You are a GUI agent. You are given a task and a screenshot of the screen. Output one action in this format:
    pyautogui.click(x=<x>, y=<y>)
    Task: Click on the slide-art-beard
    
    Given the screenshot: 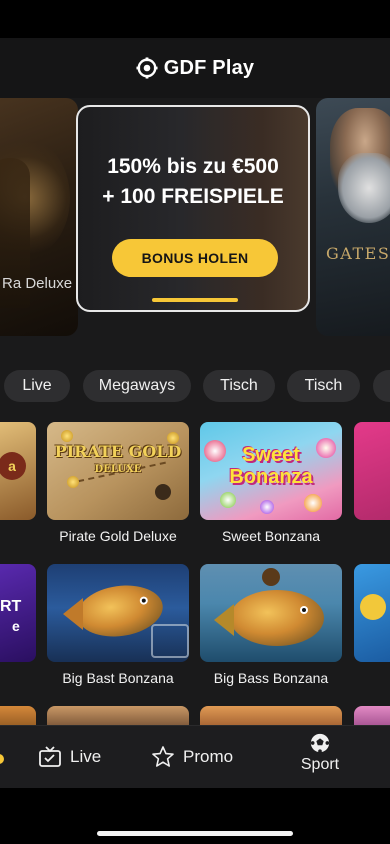 What is the action you would take?
    pyautogui.click(x=364, y=188)
    